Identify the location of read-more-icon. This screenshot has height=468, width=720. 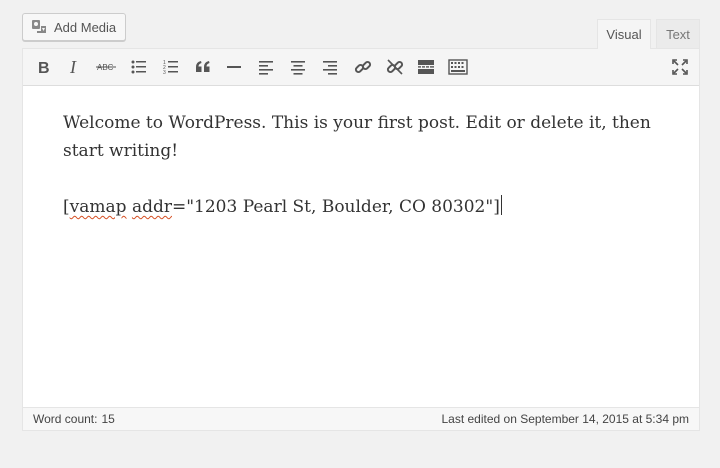
(426, 67).